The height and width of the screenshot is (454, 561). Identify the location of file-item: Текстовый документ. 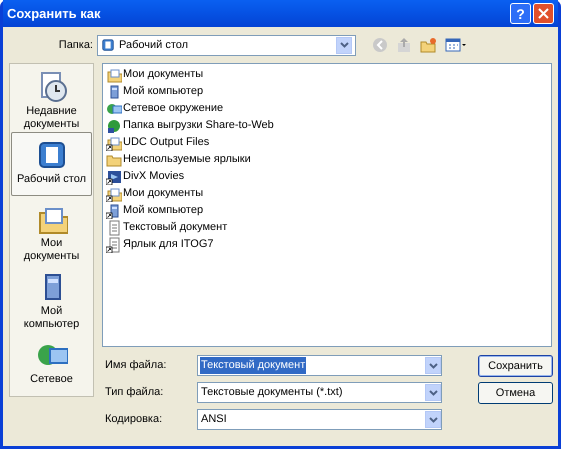
(327, 227).